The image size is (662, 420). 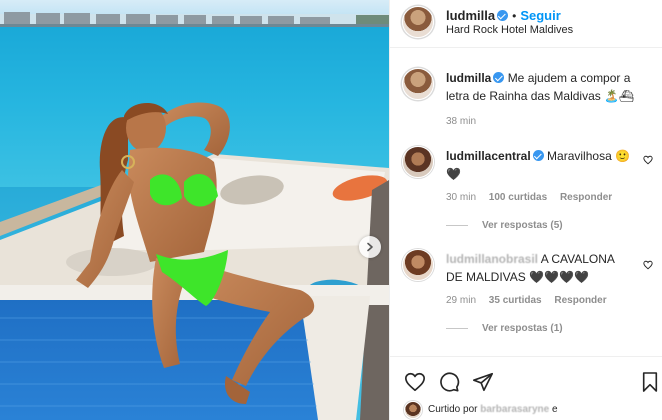 What do you see at coordinates (509, 30) in the screenshot?
I see `post-location: Hard Rock Hotel Maldives` at bounding box center [509, 30].